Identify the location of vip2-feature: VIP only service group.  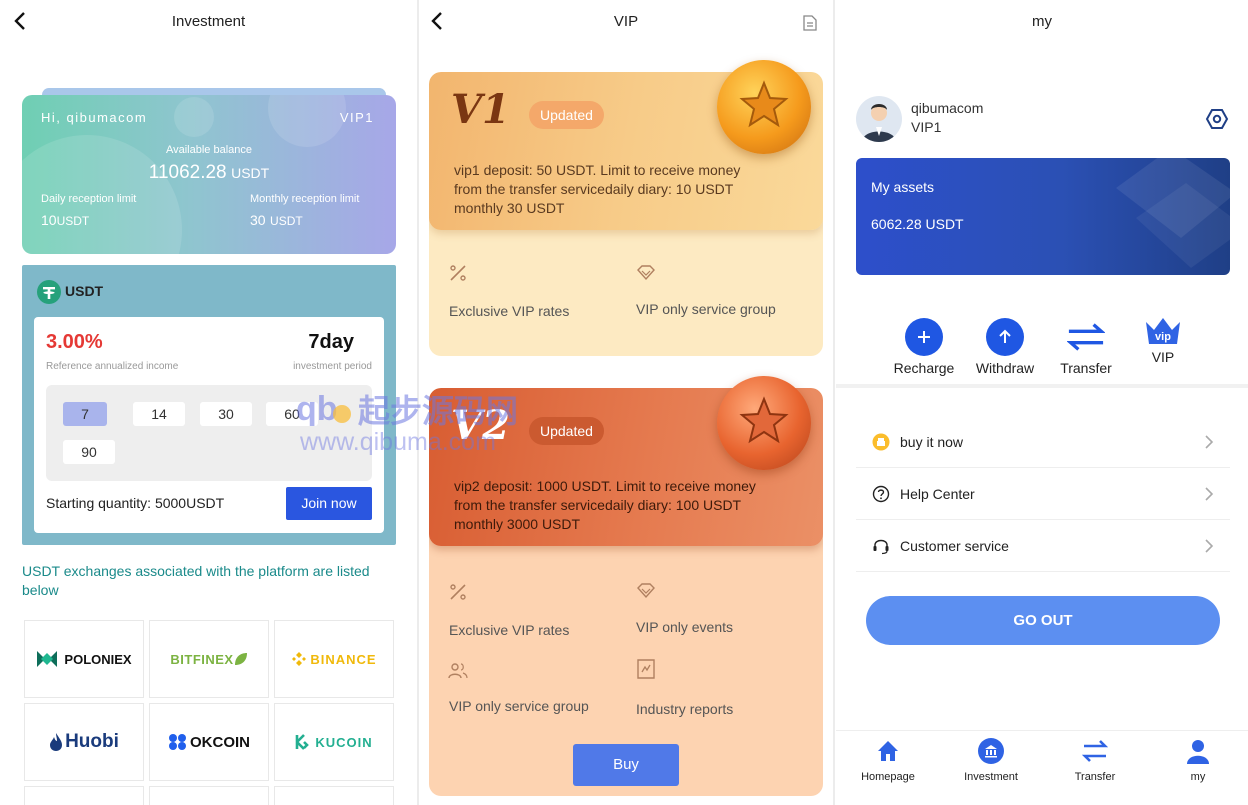
(519, 706).